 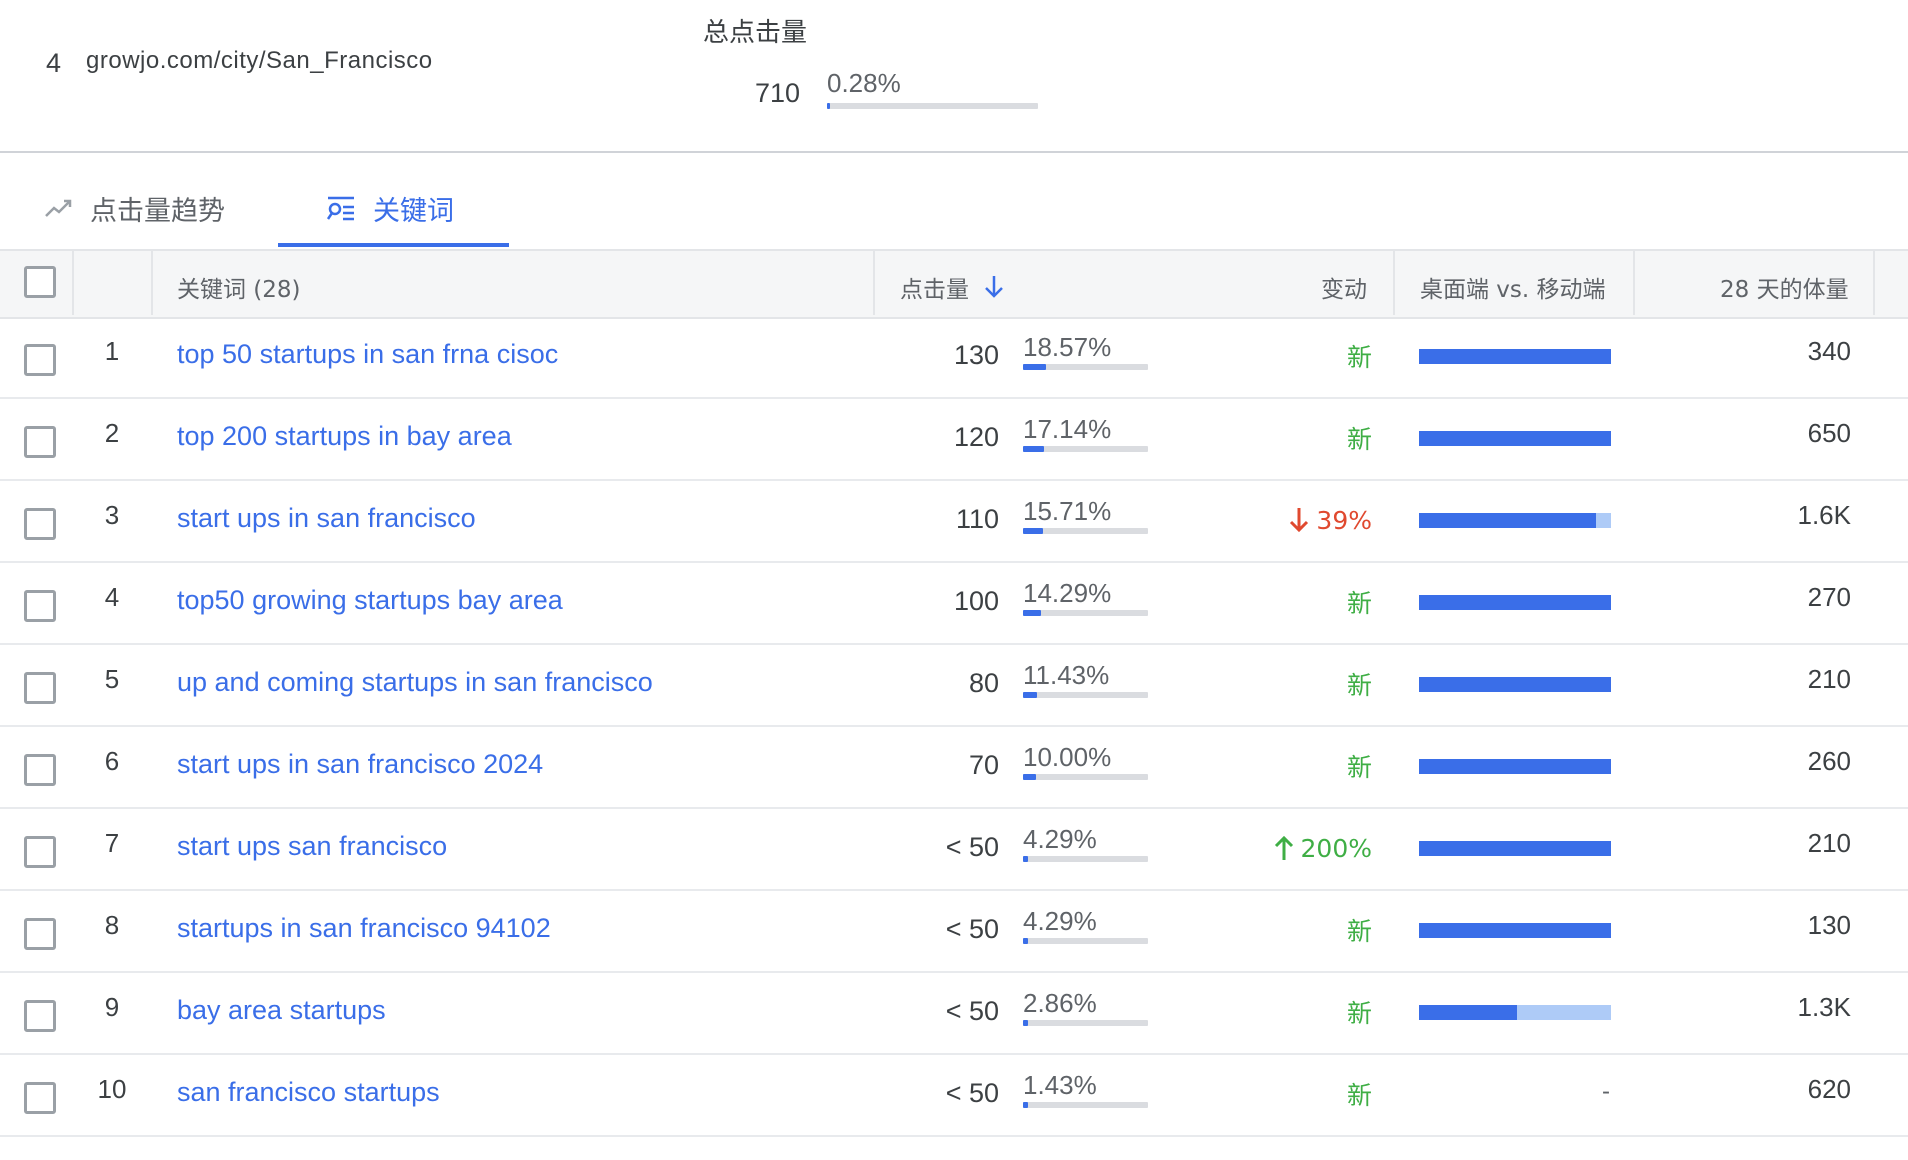 I want to click on row-number: 10, so click(x=112, y=1089).